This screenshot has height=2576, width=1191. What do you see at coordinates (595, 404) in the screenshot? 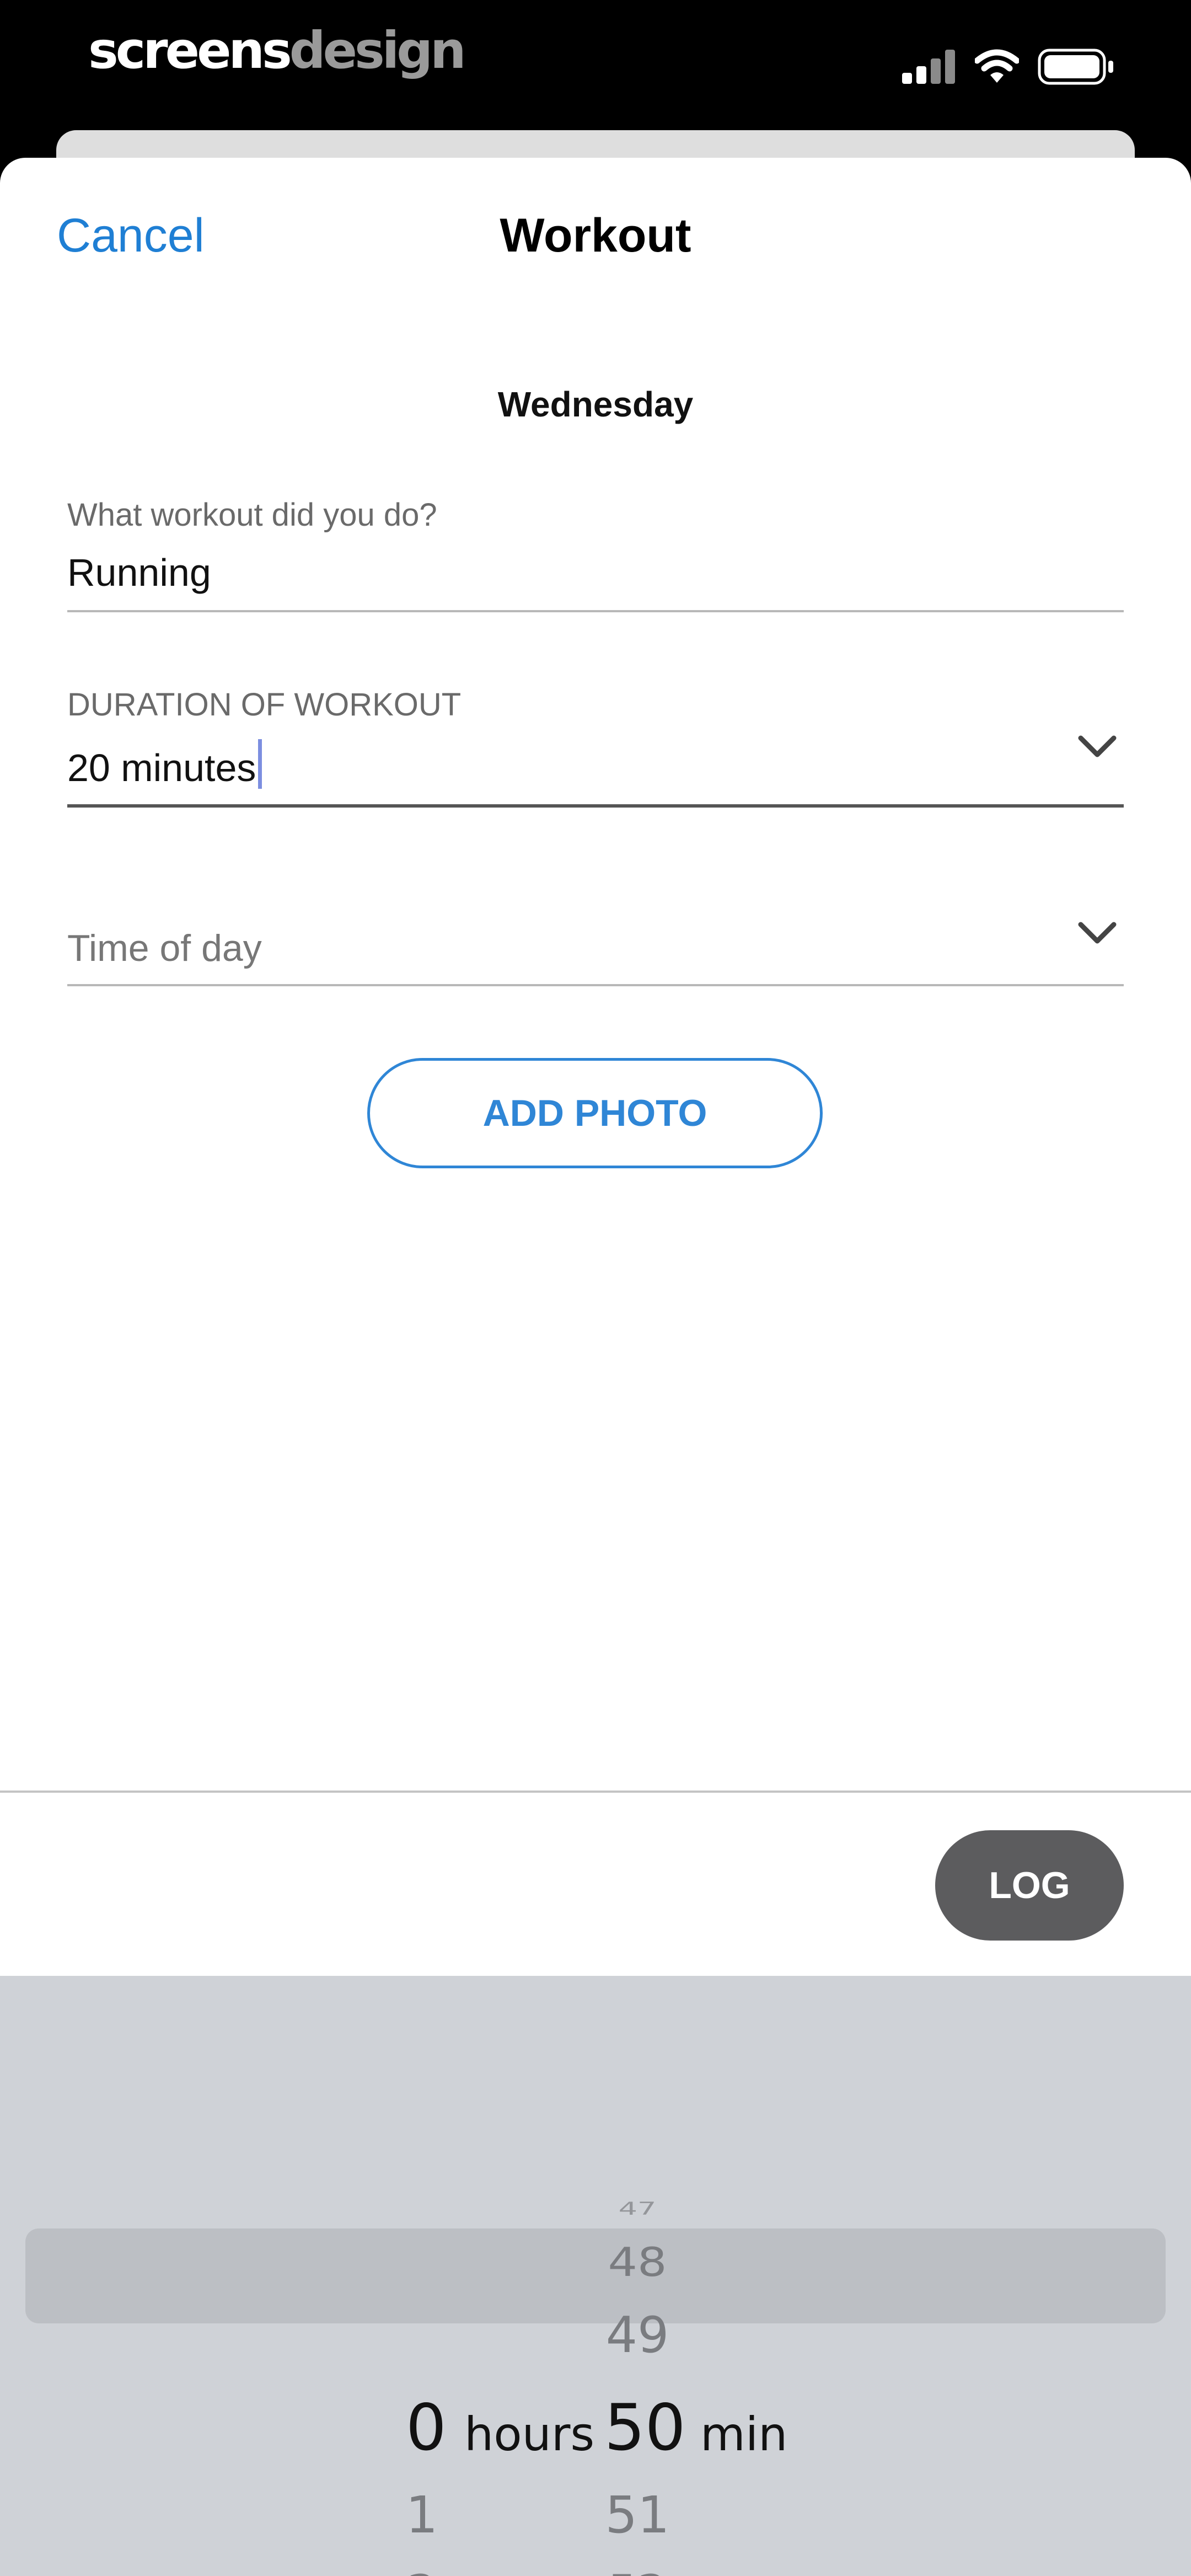
I see `day-heading: Wednesday` at bounding box center [595, 404].